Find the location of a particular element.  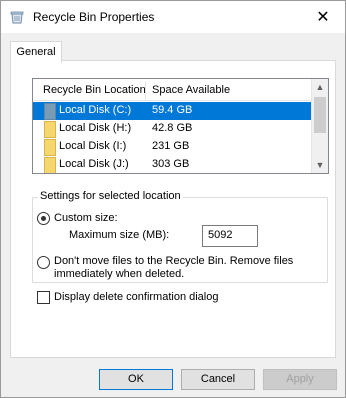

dont-move-radio is located at coordinates (43, 262).